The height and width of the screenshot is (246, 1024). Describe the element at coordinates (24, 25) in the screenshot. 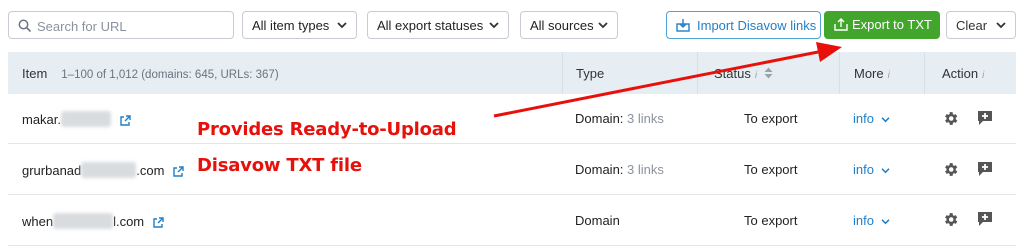

I see `search-icon` at that location.